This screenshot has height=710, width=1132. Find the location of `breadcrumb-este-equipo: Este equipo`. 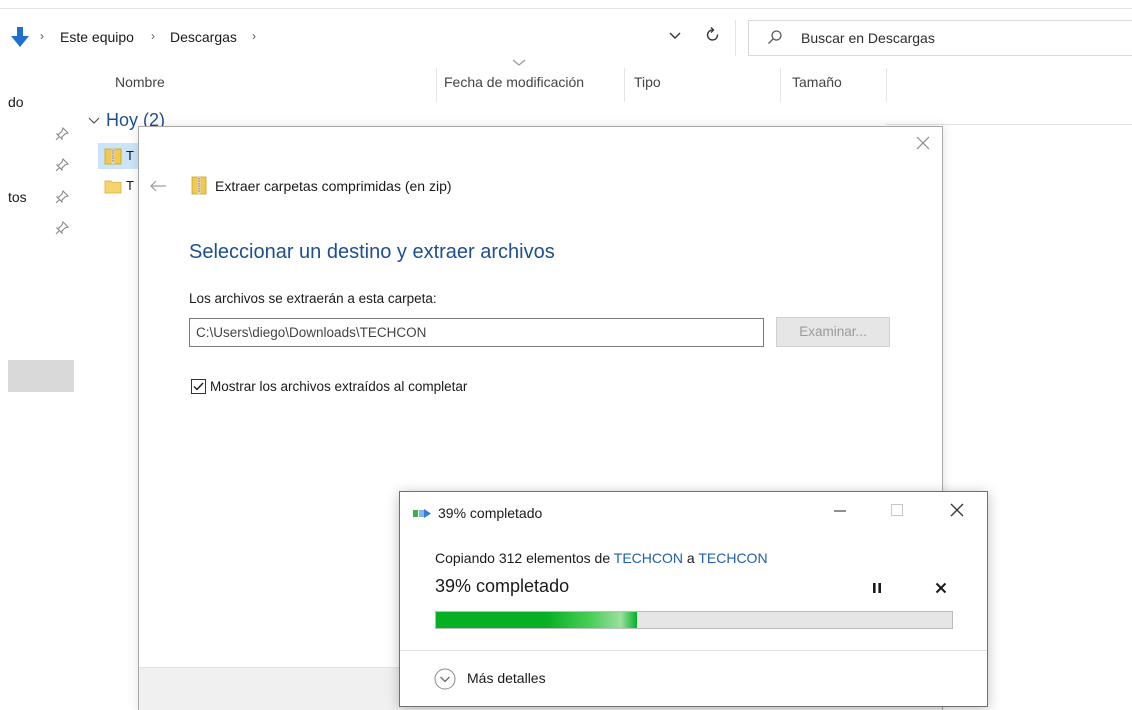

breadcrumb-este-equipo: Este equipo is located at coordinates (97, 37).